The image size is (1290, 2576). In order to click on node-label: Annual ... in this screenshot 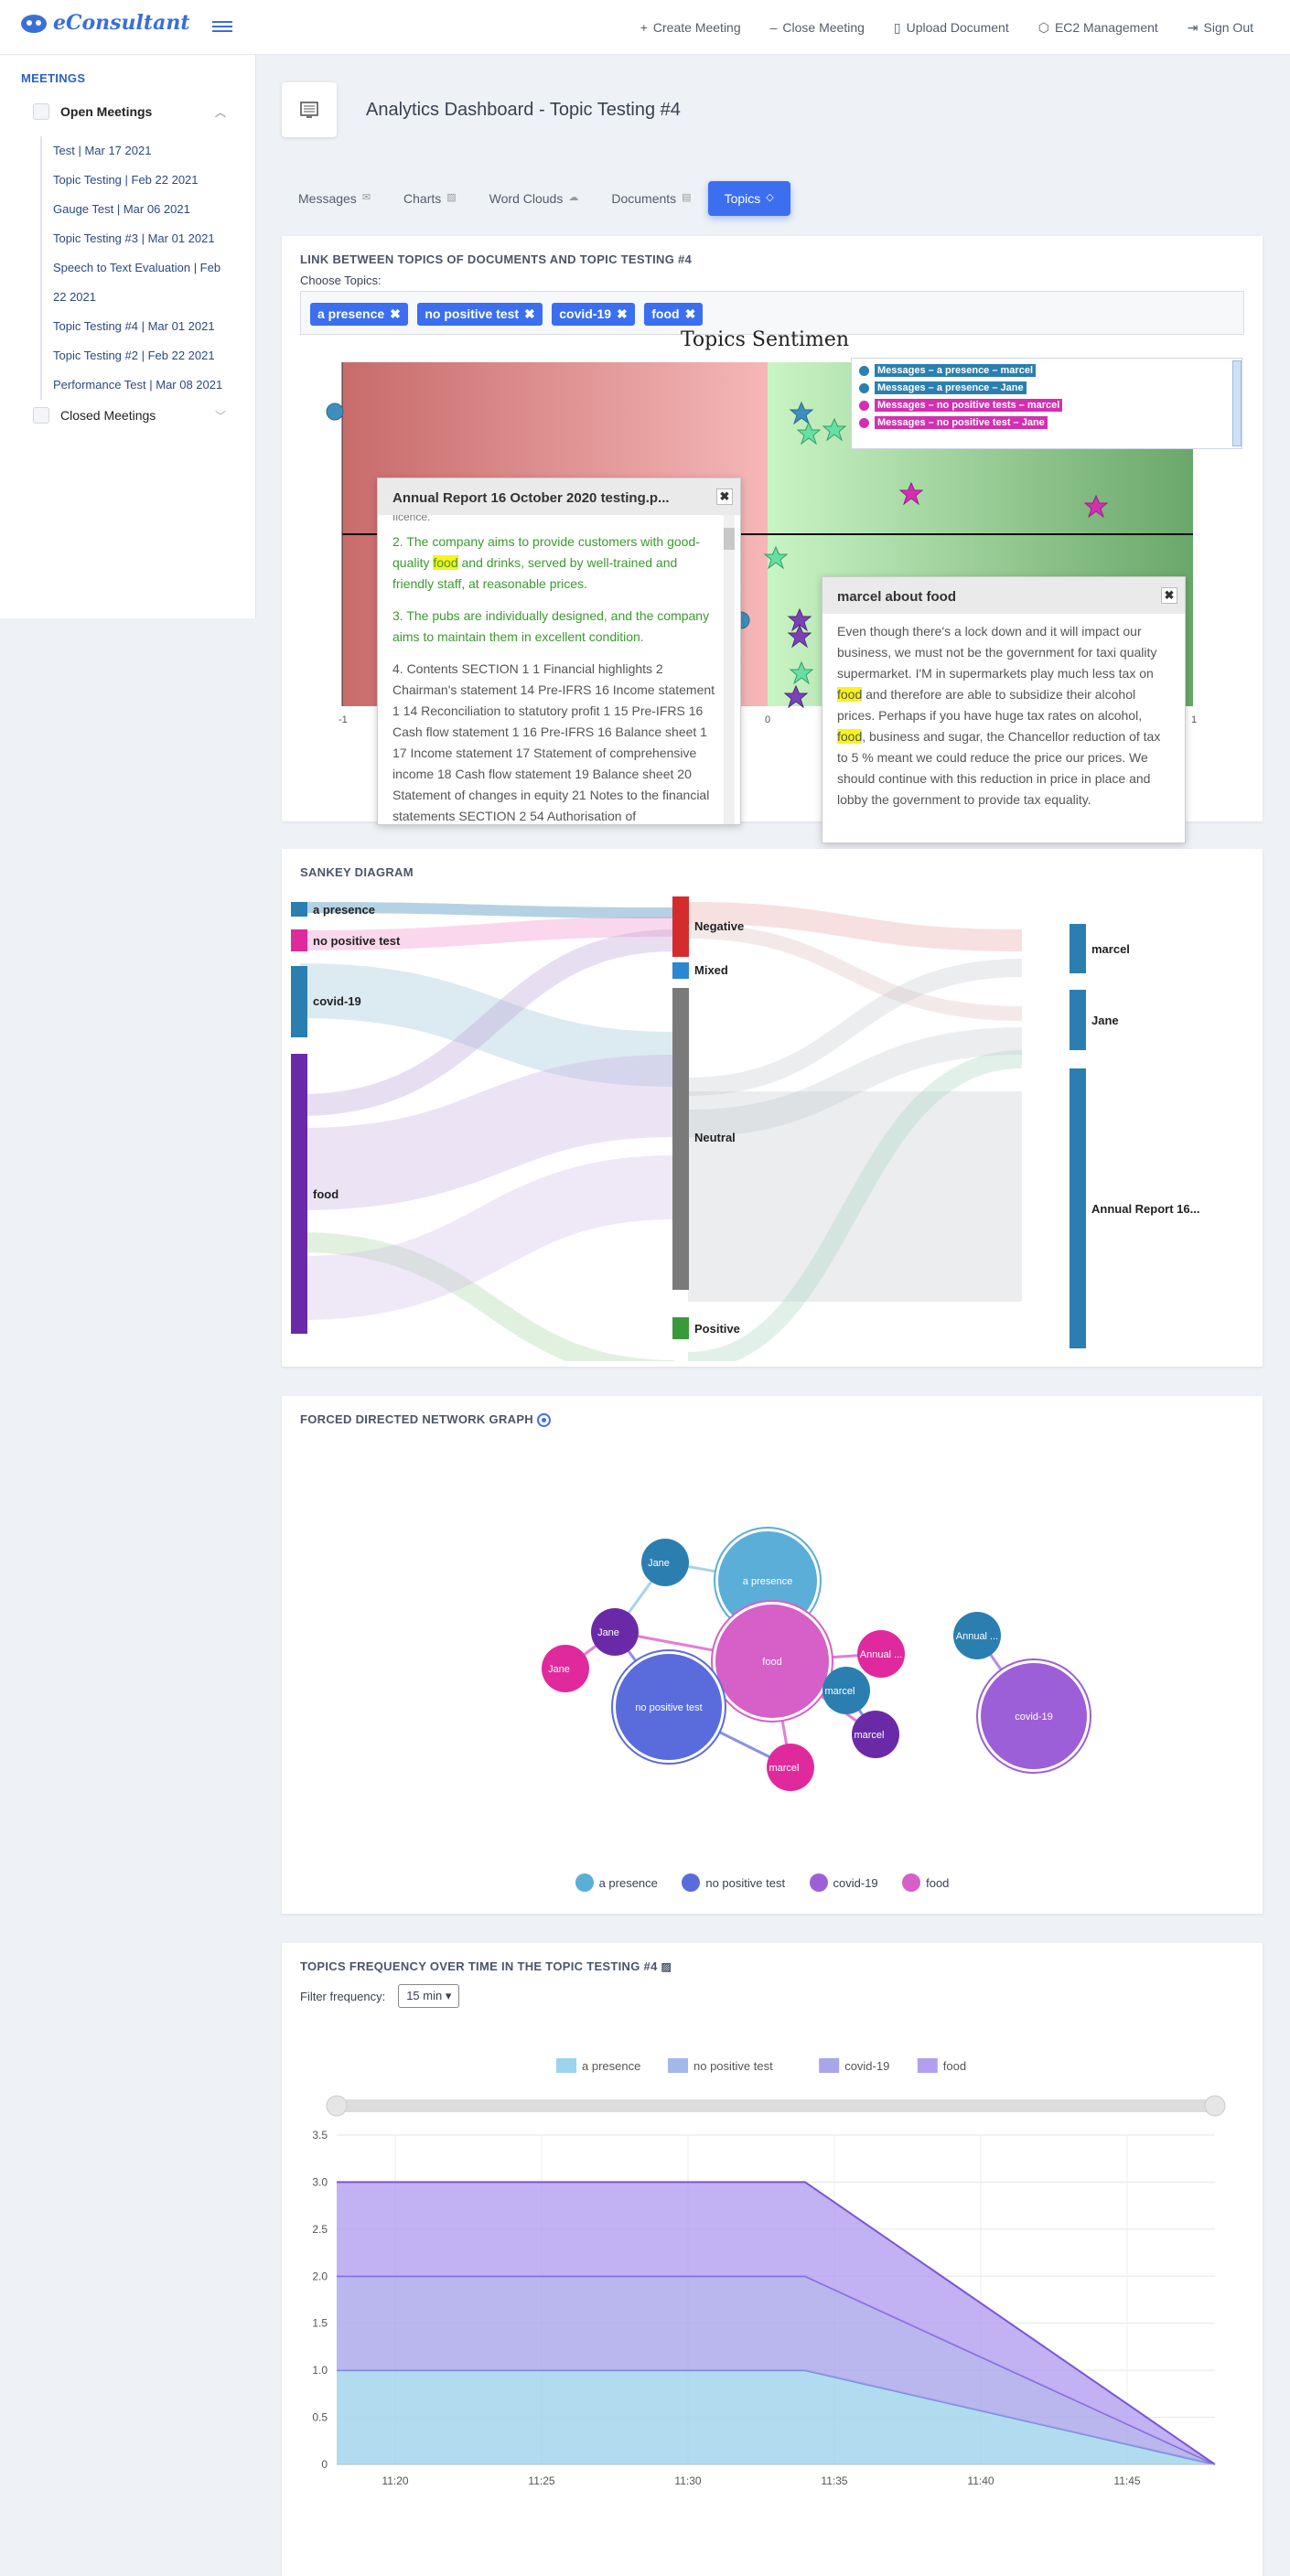, I will do `click(977, 1637)`.